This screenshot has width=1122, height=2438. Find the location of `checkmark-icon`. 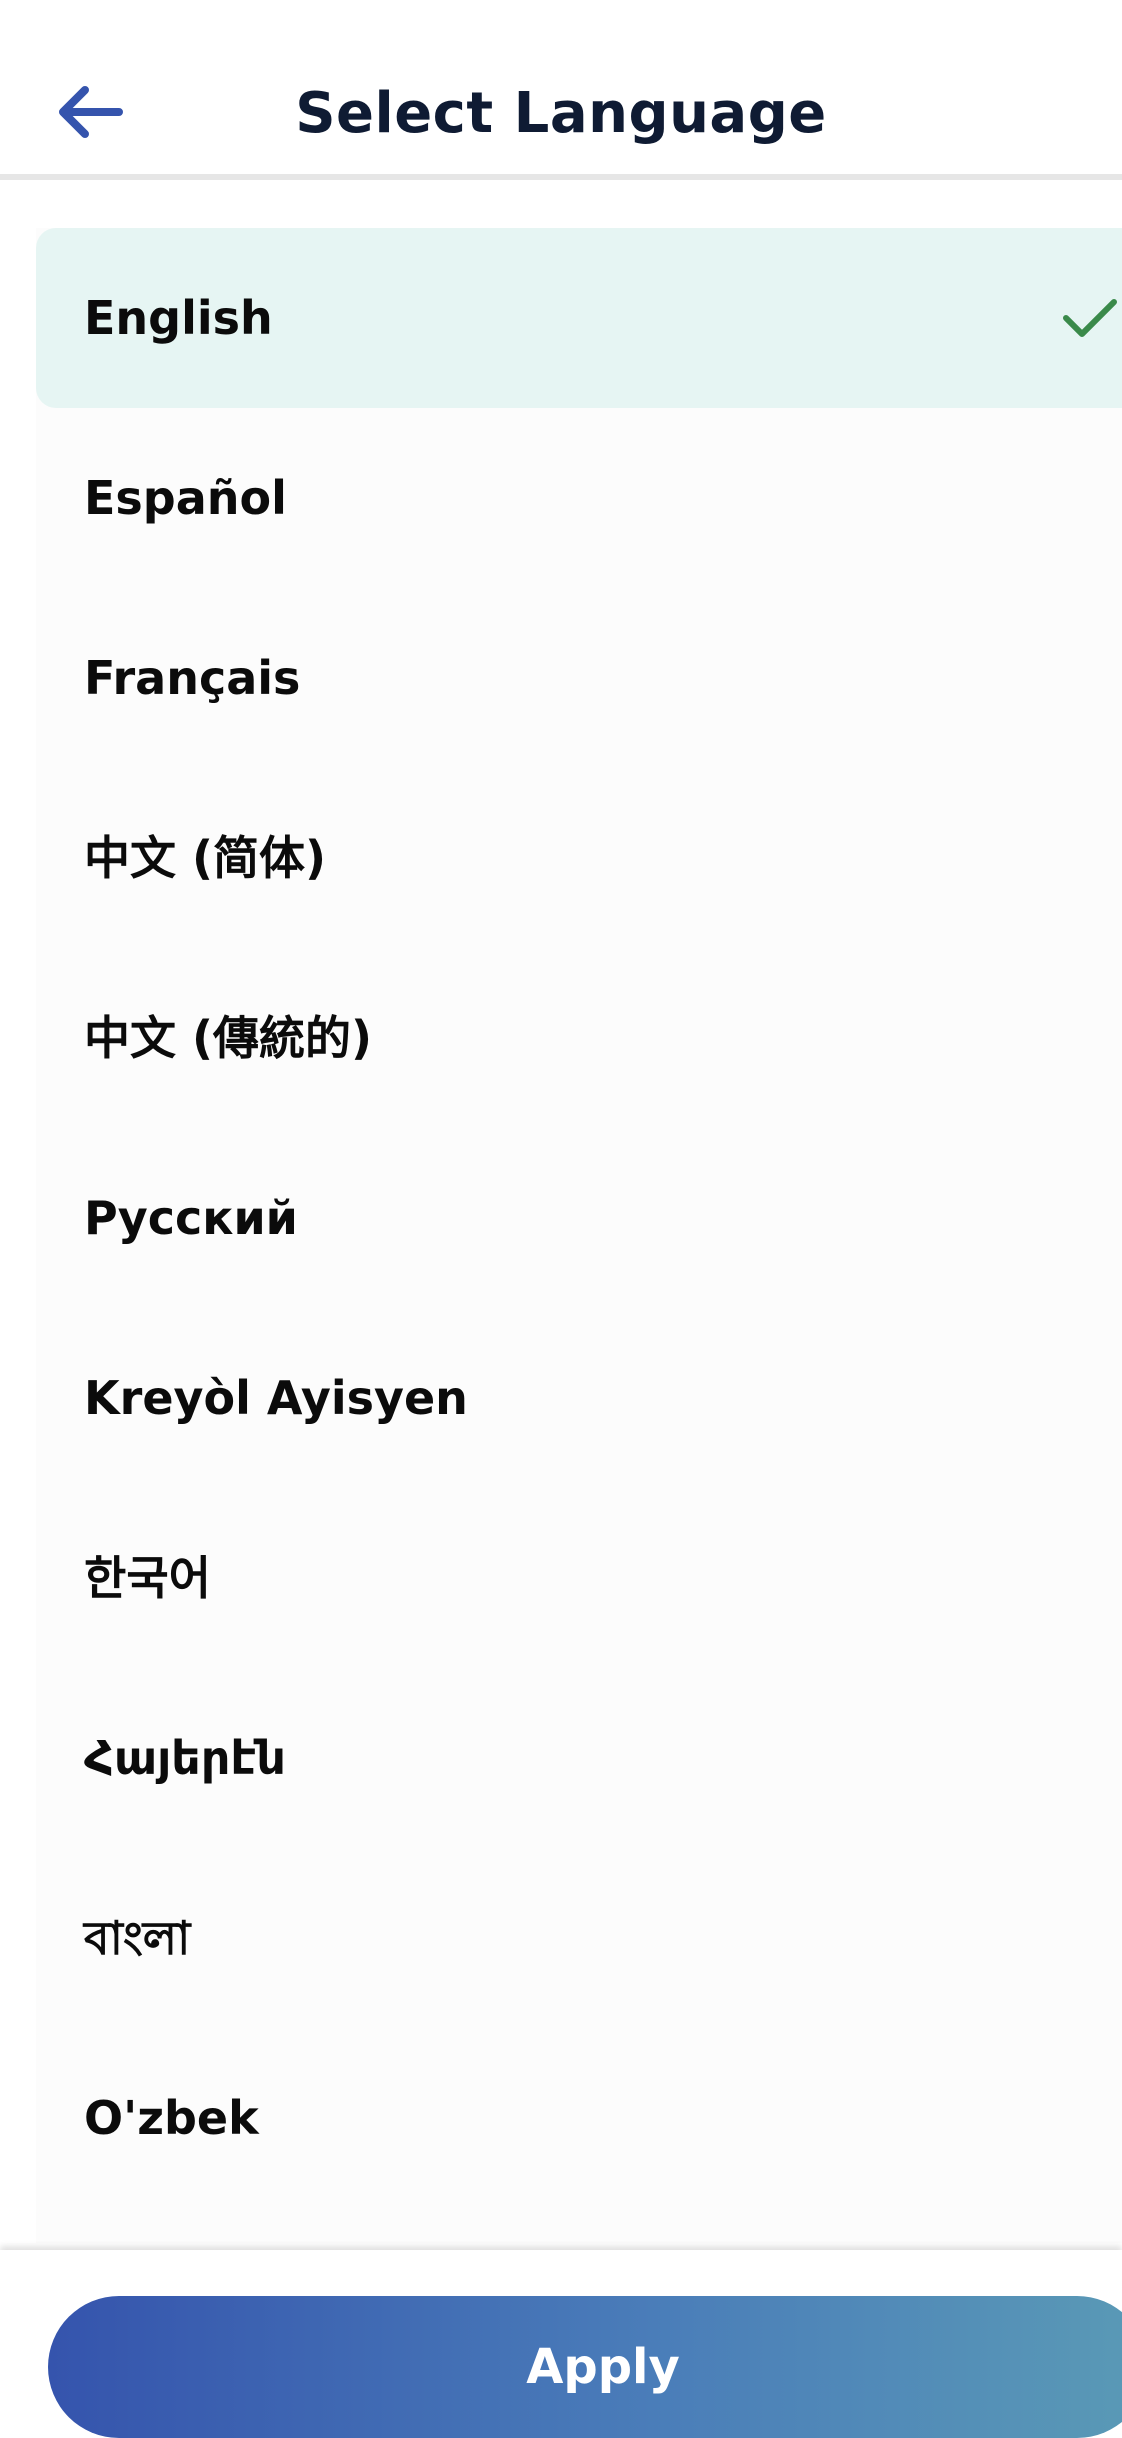

checkmark-icon is located at coordinates (1090, 318).